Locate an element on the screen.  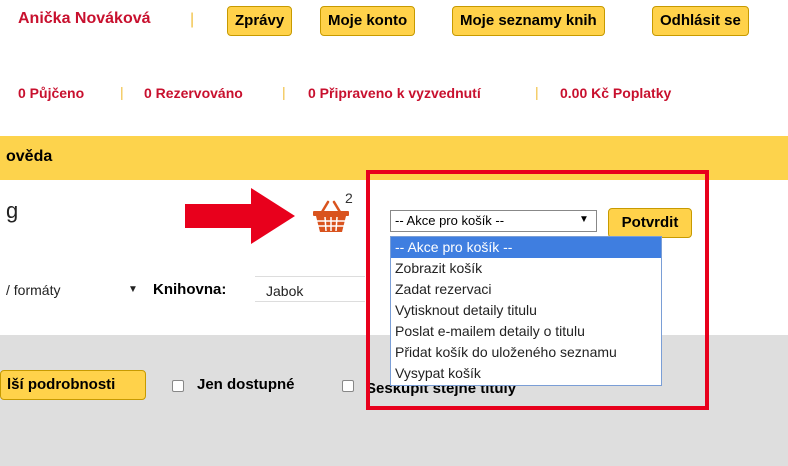
reserved-count: 0 Rezervováno is located at coordinates (193, 93).